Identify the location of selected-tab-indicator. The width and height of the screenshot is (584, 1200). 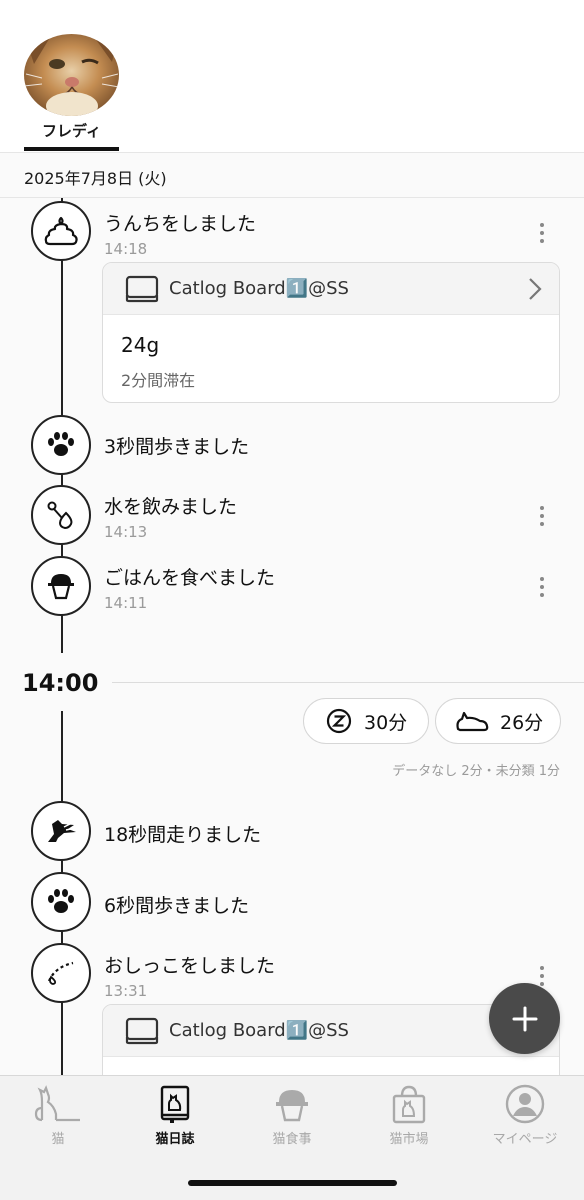
(71, 149).